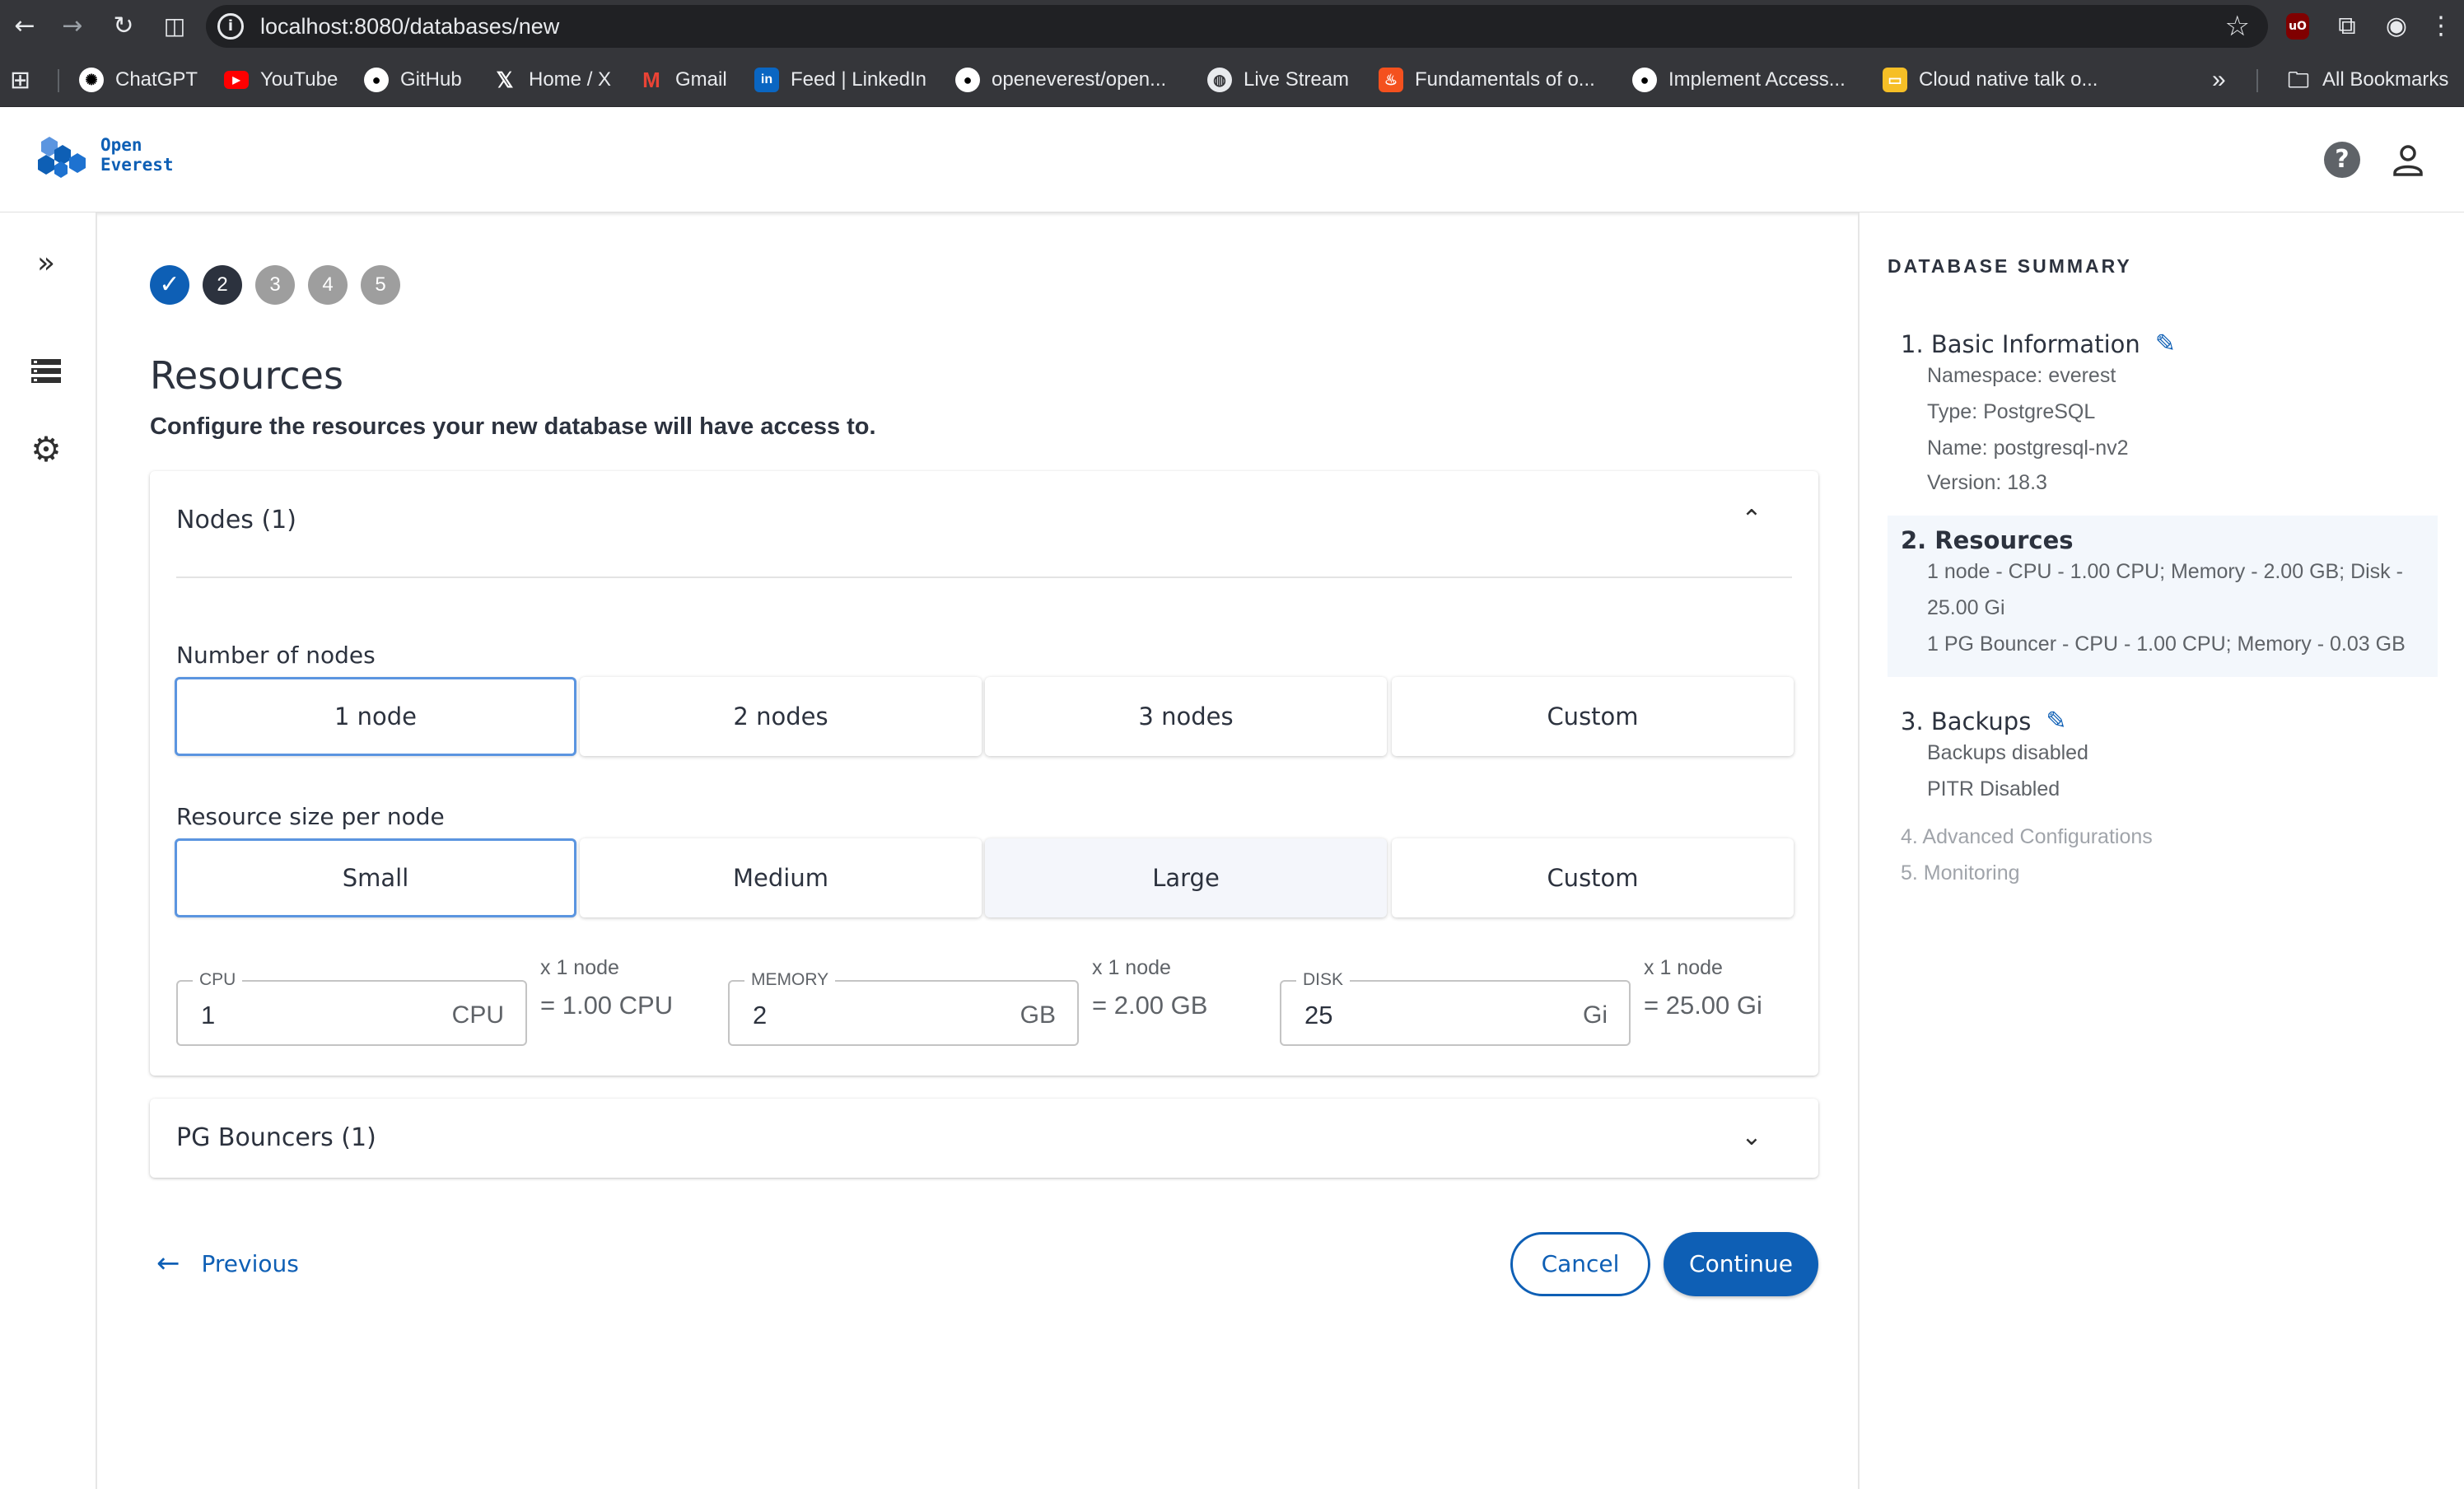  What do you see at coordinates (840, 80) in the screenshot?
I see `bookmark-linkedin: in Feed | LinkedIn` at bounding box center [840, 80].